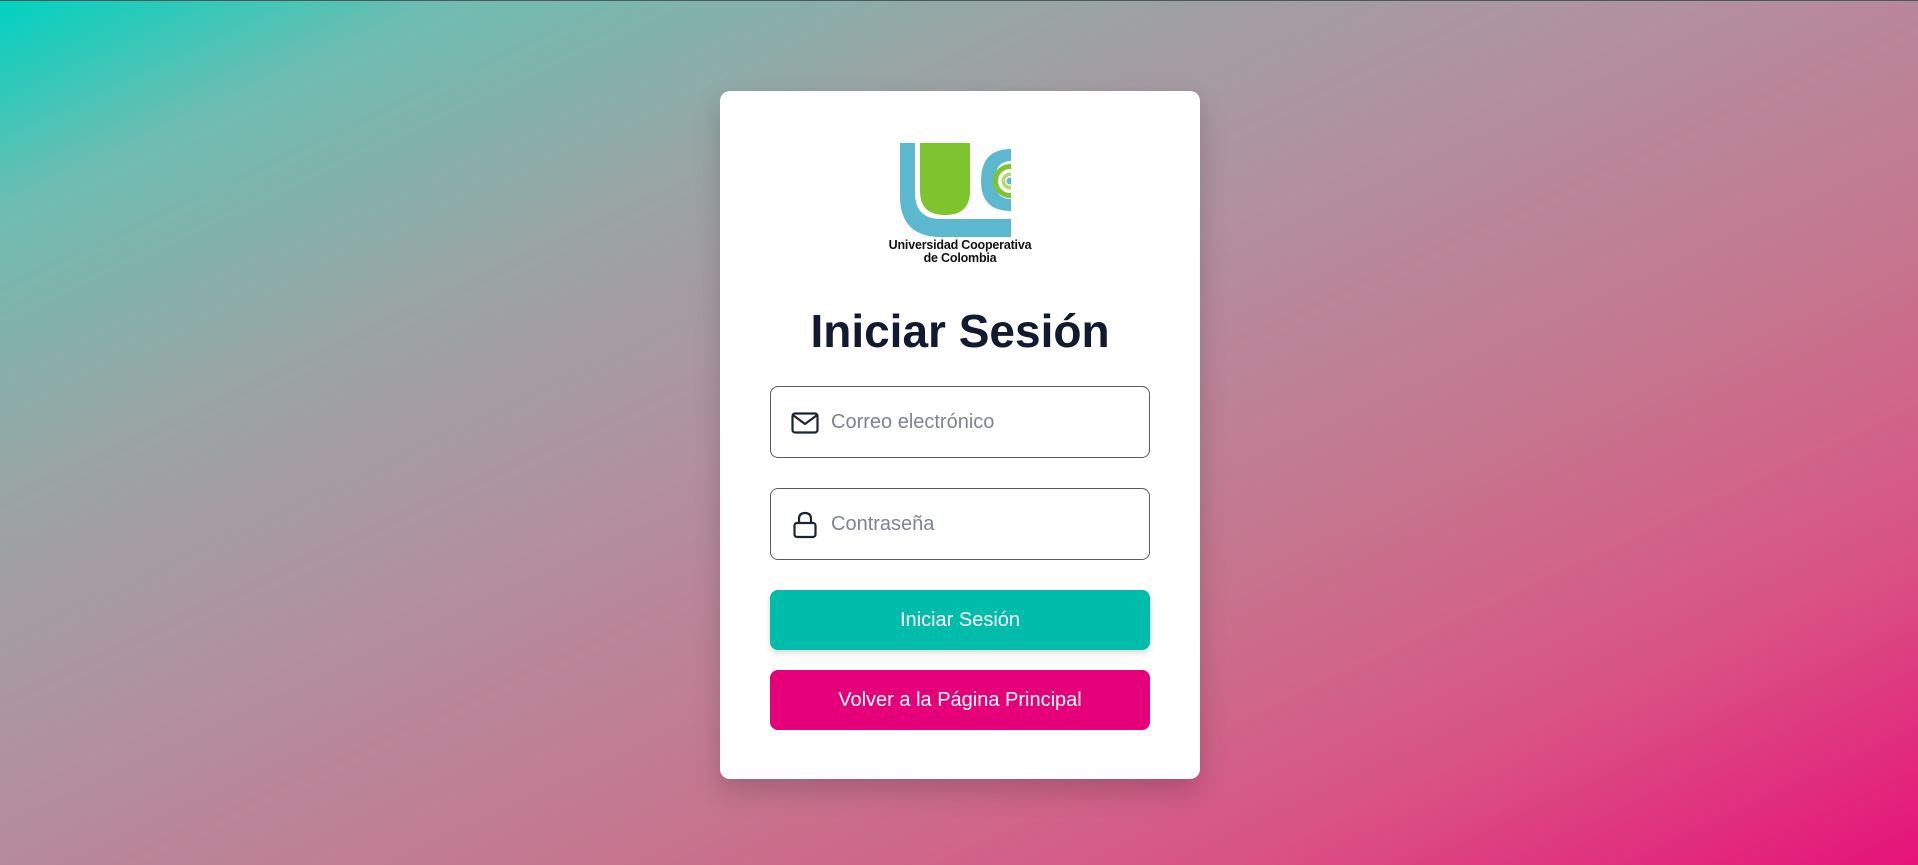 This screenshot has height=865, width=1918. Describe the element at coordinates (981, 422) in the screenshot. I see `email-input` at that location.